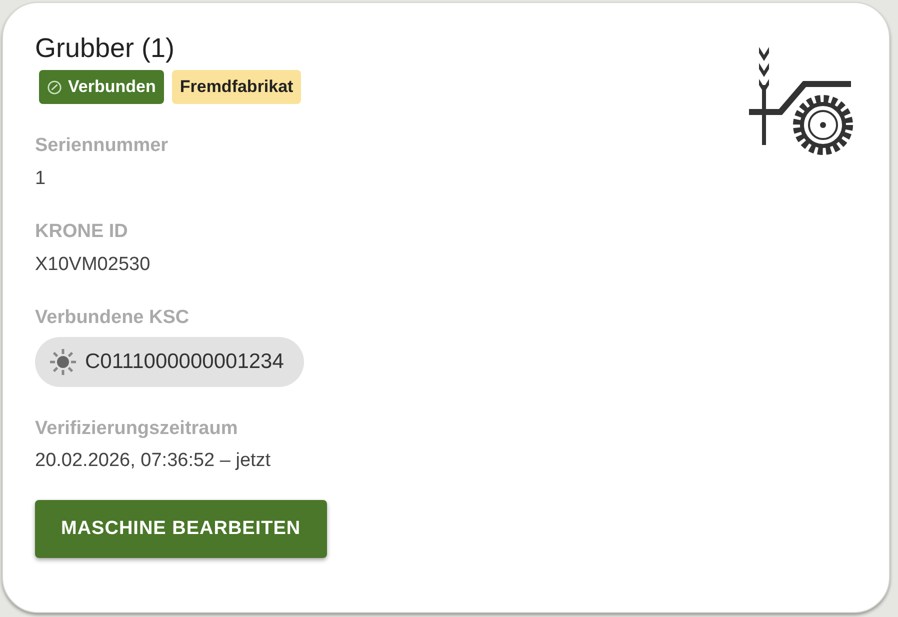 The image size is (898, 617). What do you see at coordinates (41, 179) in the screenshot?
I see `field-value: 1` at bounding box center [41, 179].